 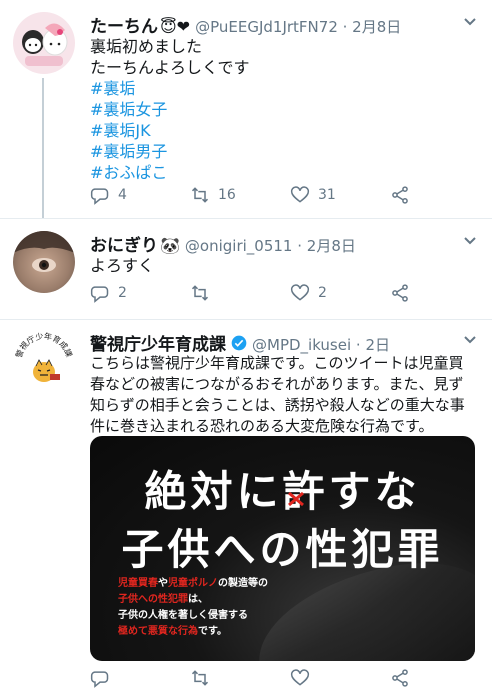 I want to click on name-emoji: 😇❤, so click(x=175, y=26).